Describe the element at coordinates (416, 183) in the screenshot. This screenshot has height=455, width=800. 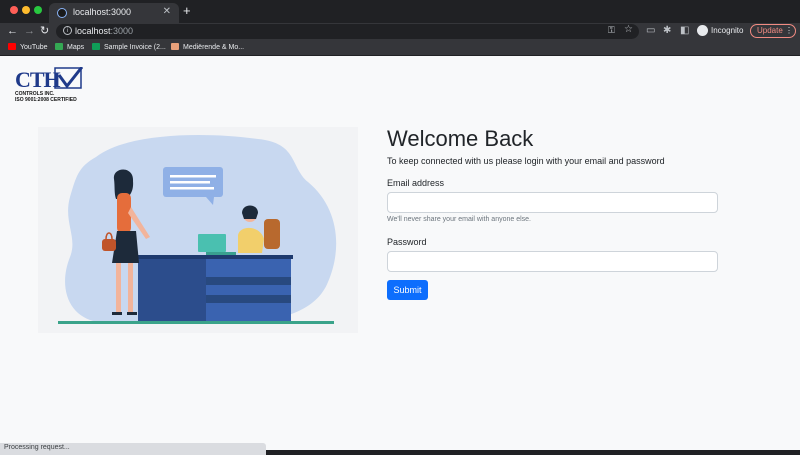
I see `email-label: Email address` at that location.